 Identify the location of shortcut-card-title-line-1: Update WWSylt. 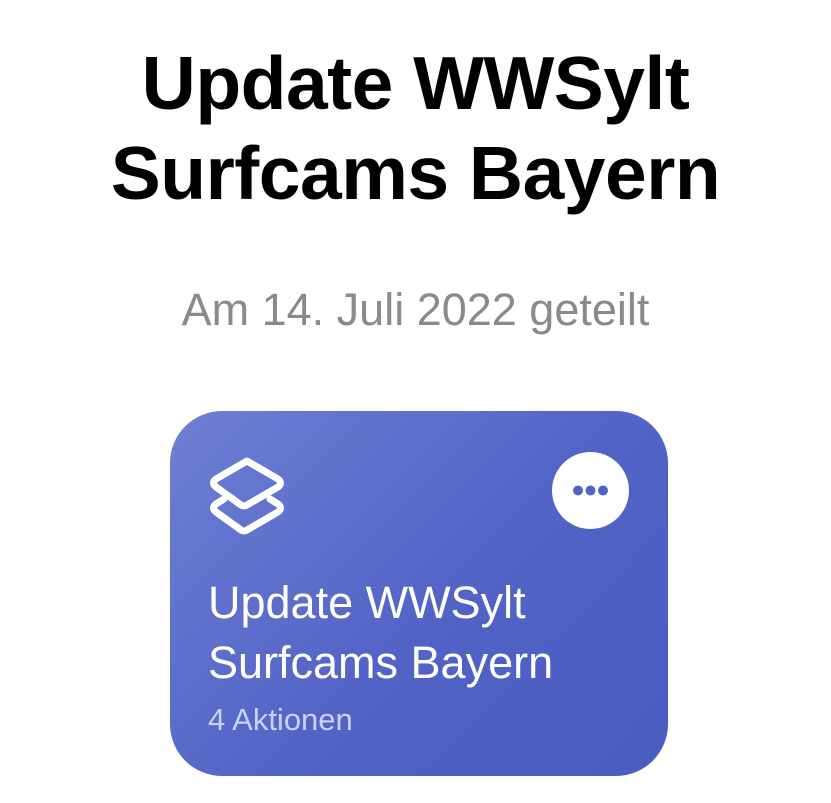
(367, 602).